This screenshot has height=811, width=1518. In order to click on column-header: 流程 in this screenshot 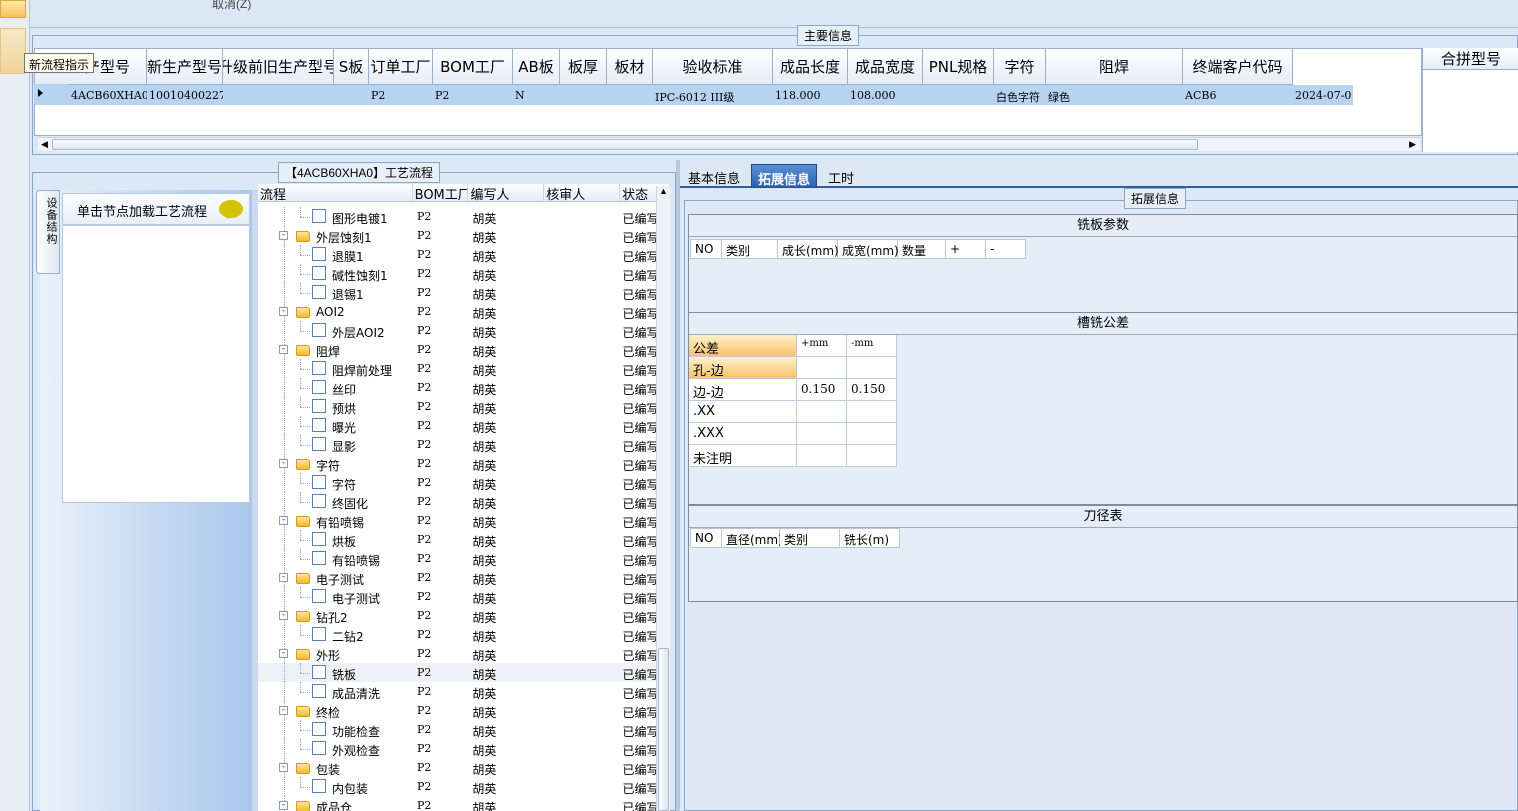, I will do `click(335, 192)`.